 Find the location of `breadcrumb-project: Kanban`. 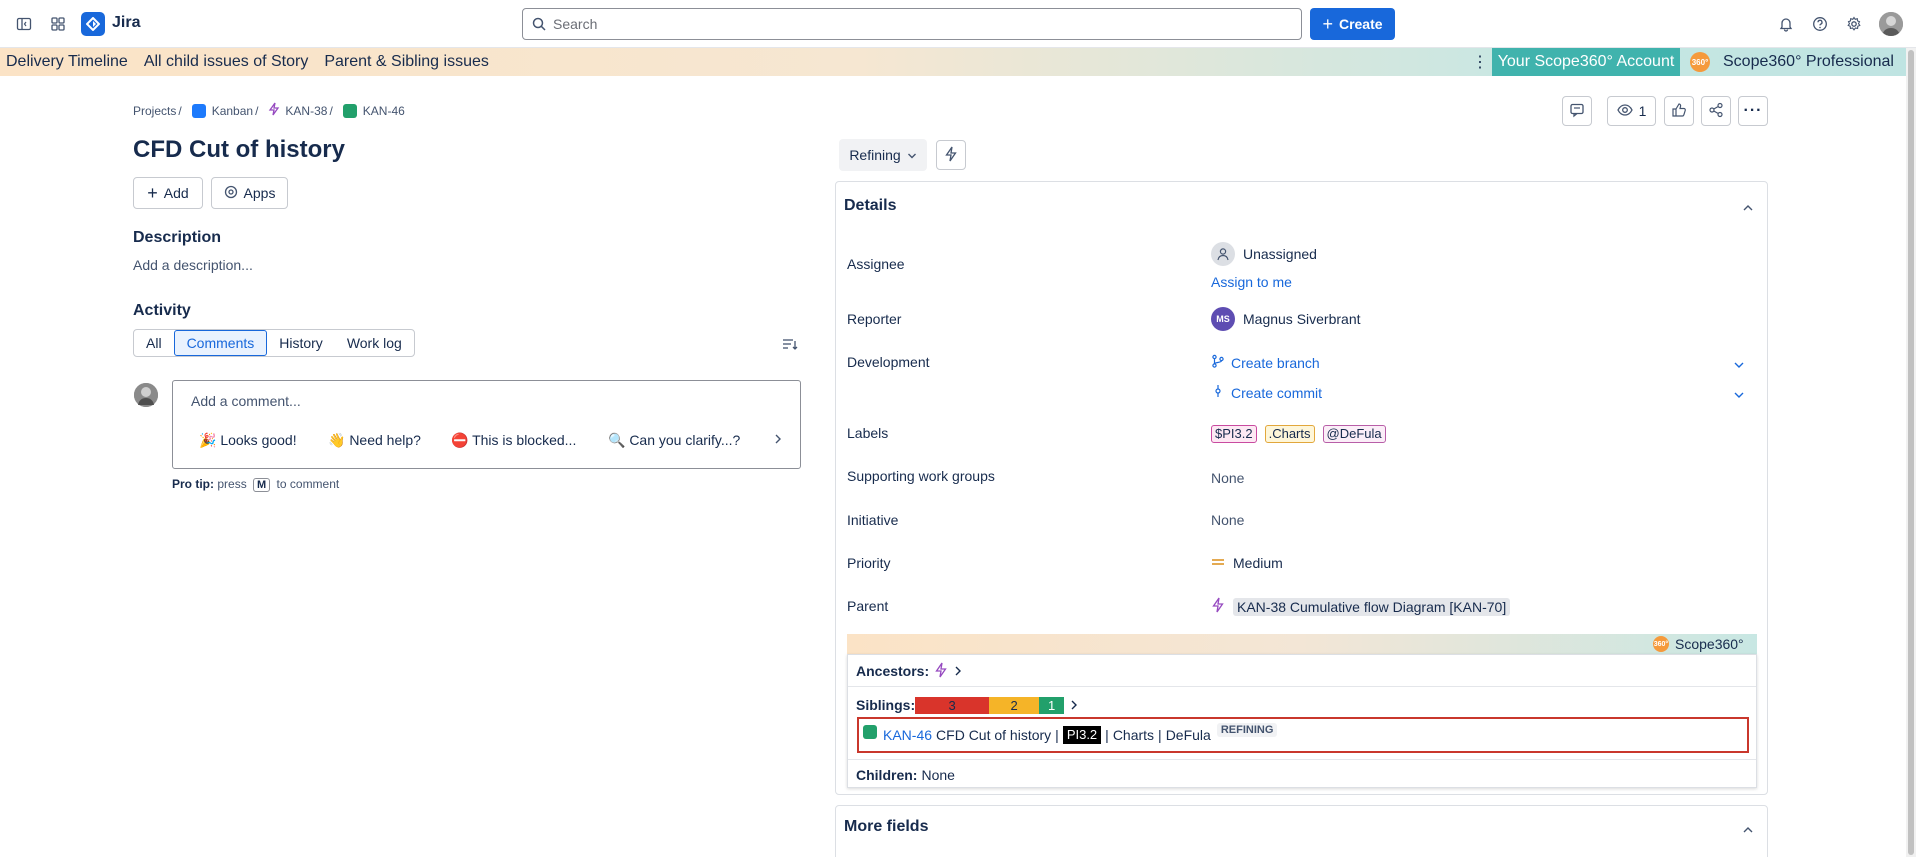

breadcrumb-project: Kanban is located at coordinates (232, 111).